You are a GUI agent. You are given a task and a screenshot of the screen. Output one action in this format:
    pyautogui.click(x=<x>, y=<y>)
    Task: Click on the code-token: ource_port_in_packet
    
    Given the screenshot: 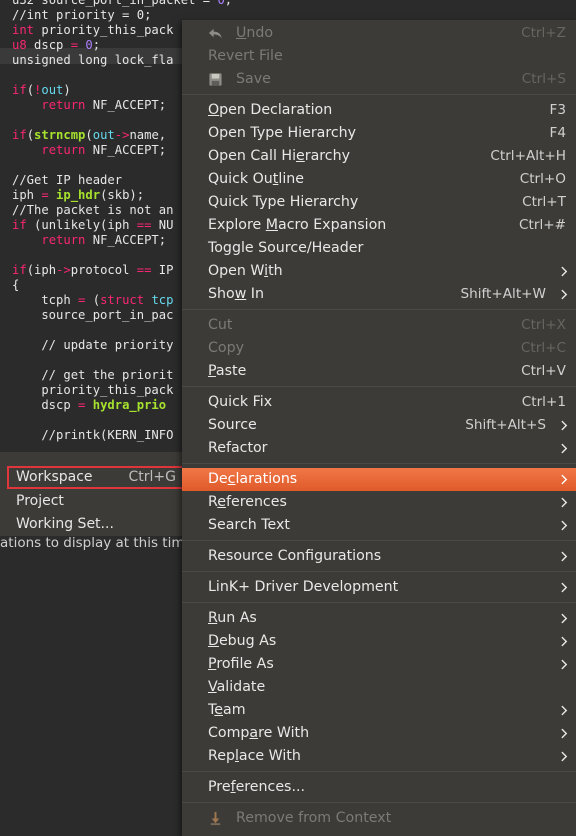 What is the action you would take?
    pyautogui.click(x=122, y=3)
    